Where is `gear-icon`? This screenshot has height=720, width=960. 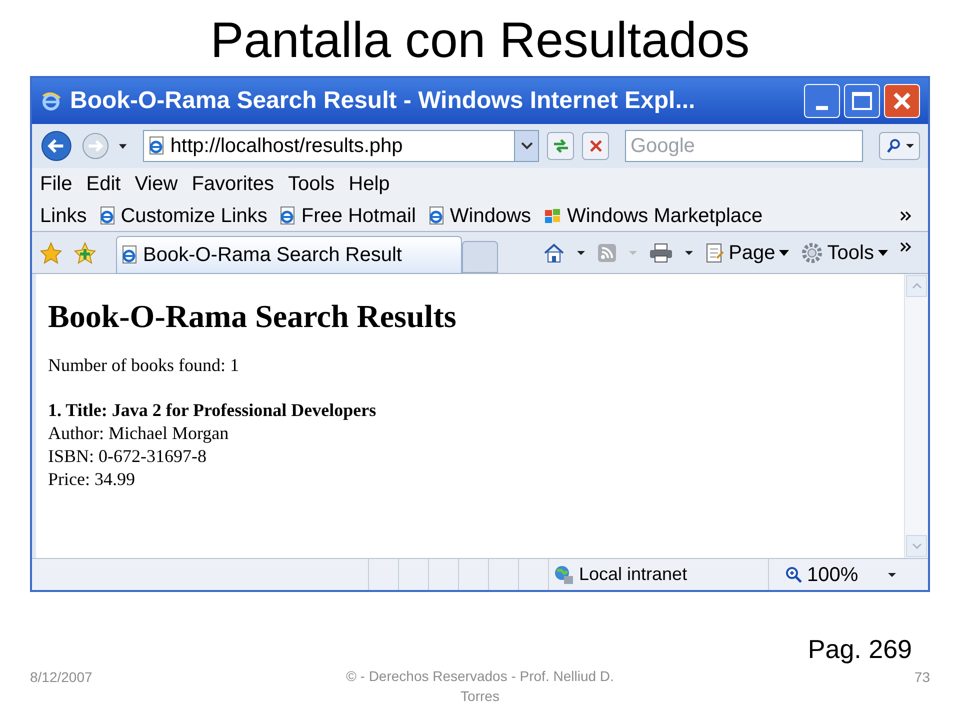 gear-icon is located at coordinates (812, 253).